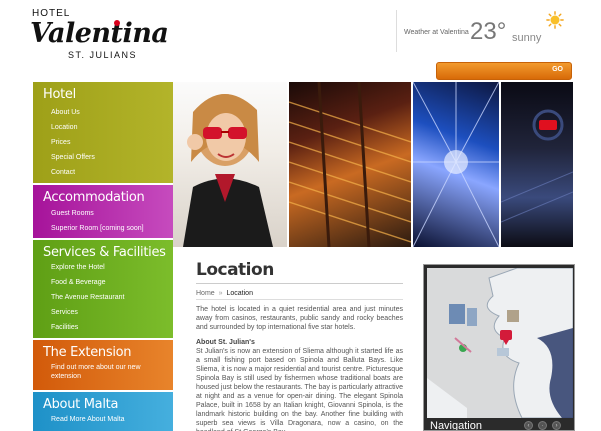 This screenshot has width=601, height=431. What do you see at coordinates (103, 350) in the screenshot?
I see `nav-heading-extension: The Extension` at bounding box center [103, 350].